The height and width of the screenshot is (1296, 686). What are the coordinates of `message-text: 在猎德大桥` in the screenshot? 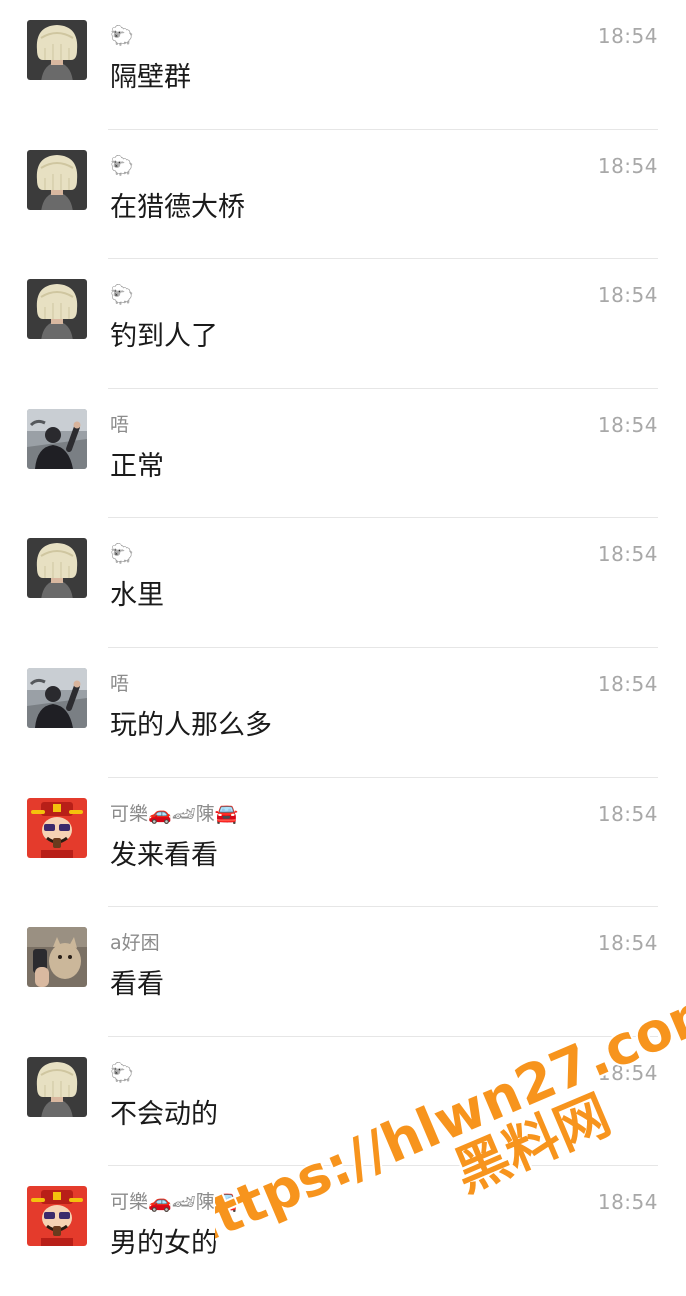 It's located at (177, 207).